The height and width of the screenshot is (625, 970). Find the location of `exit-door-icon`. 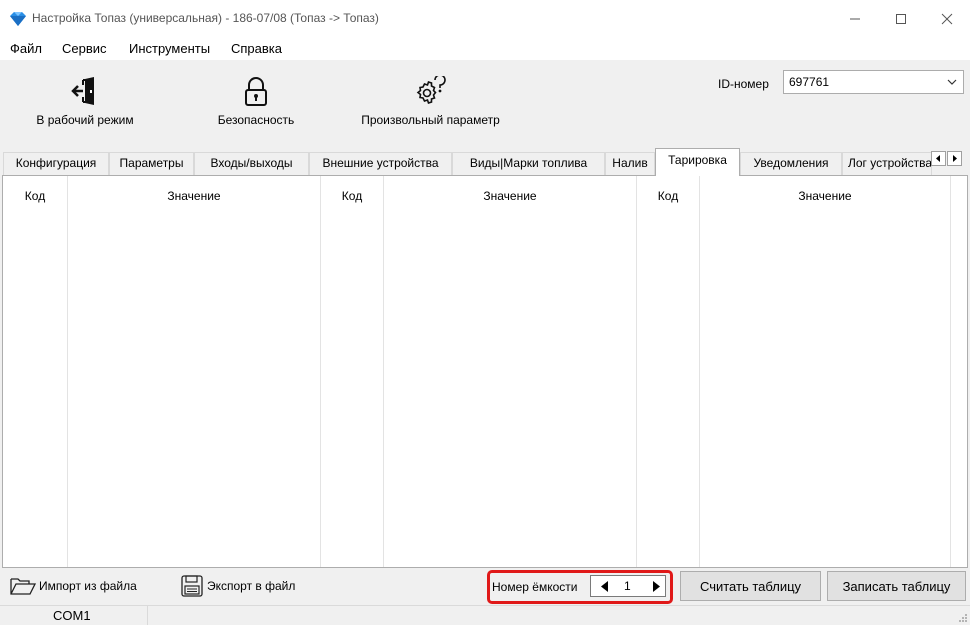

exit-door-icon is located at coordinates (82, 91).